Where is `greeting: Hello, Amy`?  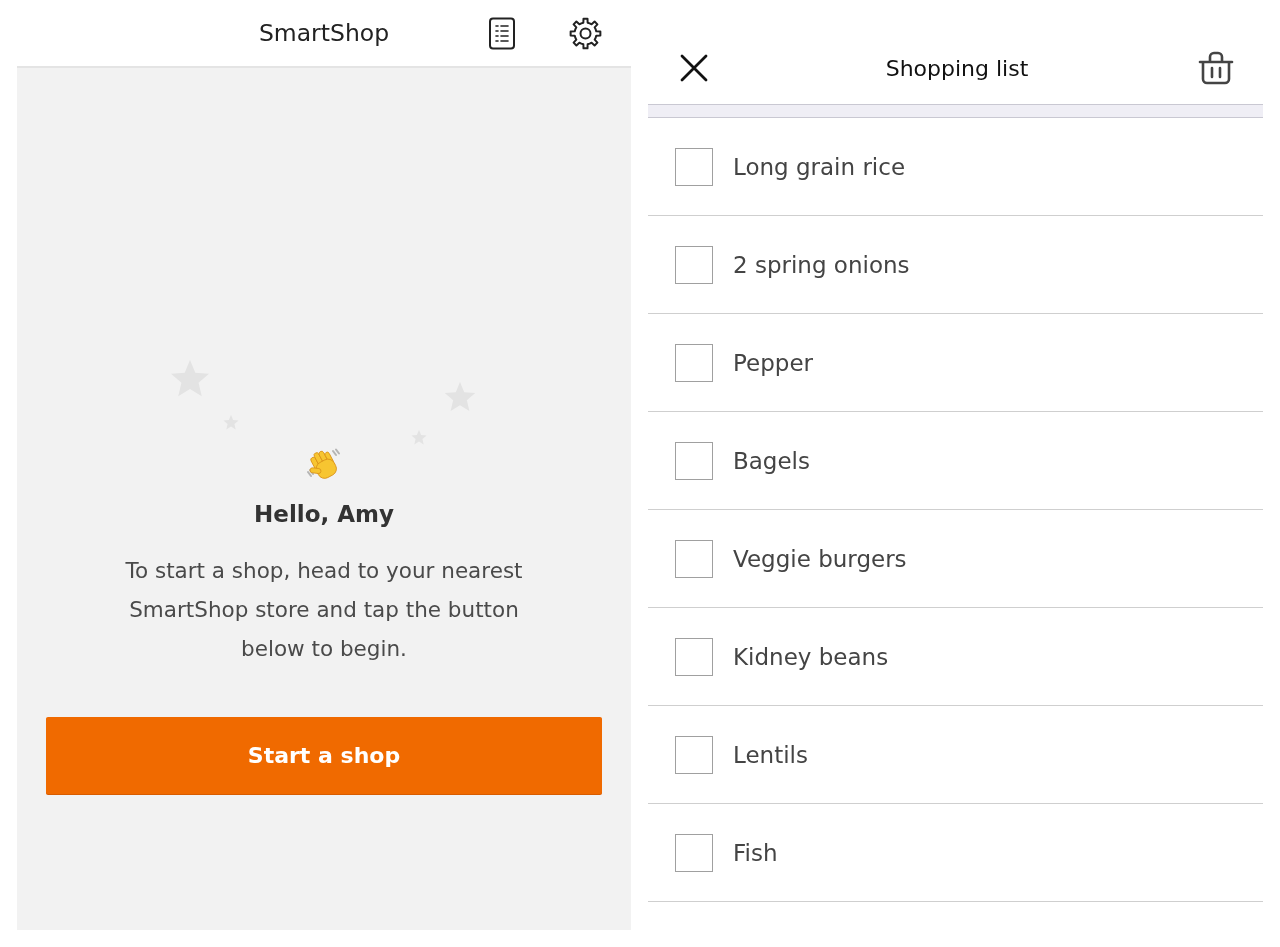
greeting: Hello, Amy is located at coordinates (324, 514).